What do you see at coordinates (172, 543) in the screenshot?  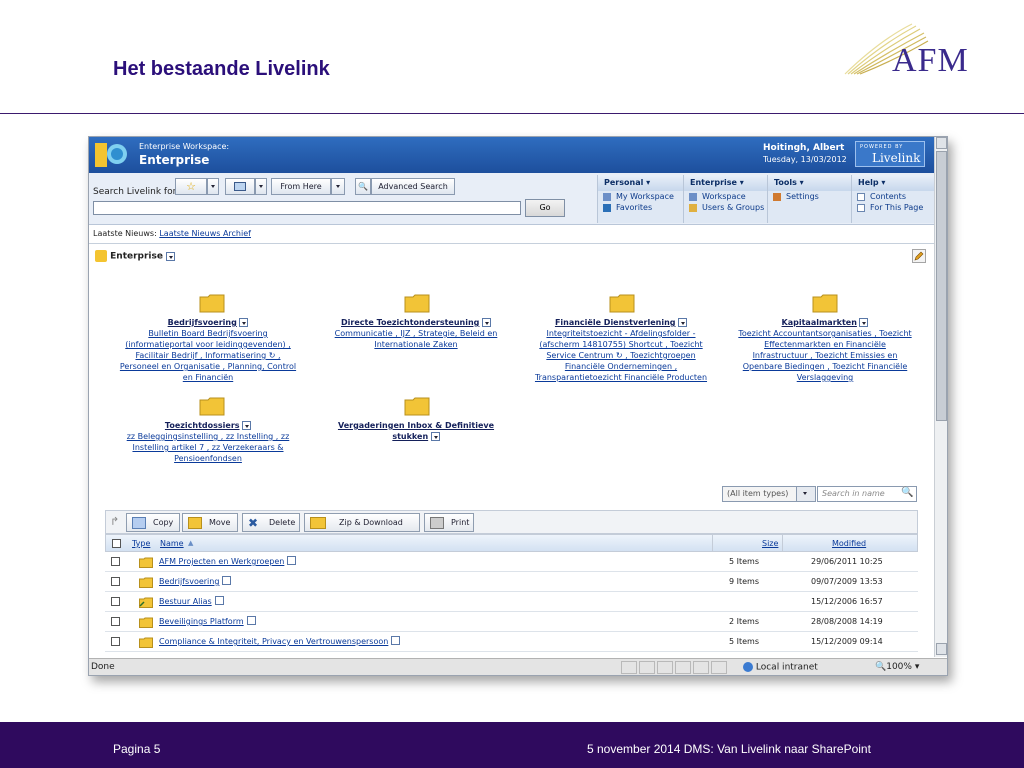 I see `column-name: Name` at bounding box center [172, 543].